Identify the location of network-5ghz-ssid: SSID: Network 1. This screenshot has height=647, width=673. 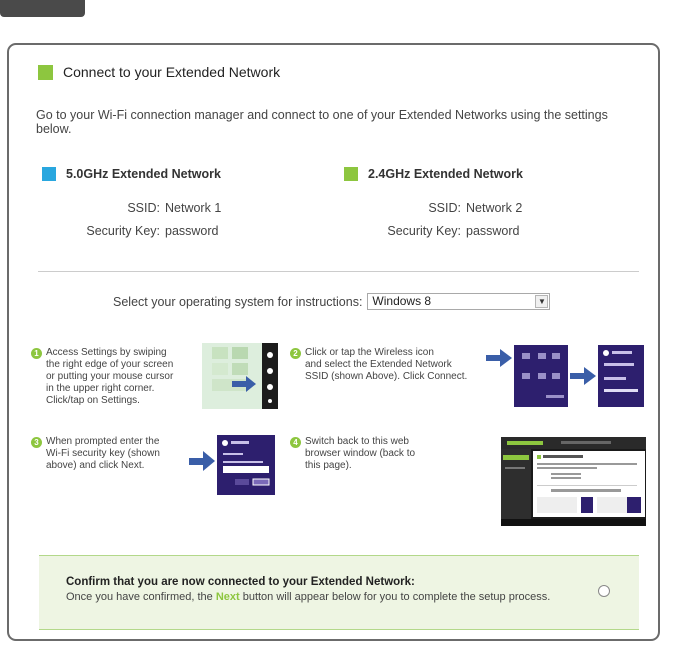
(150, 208).